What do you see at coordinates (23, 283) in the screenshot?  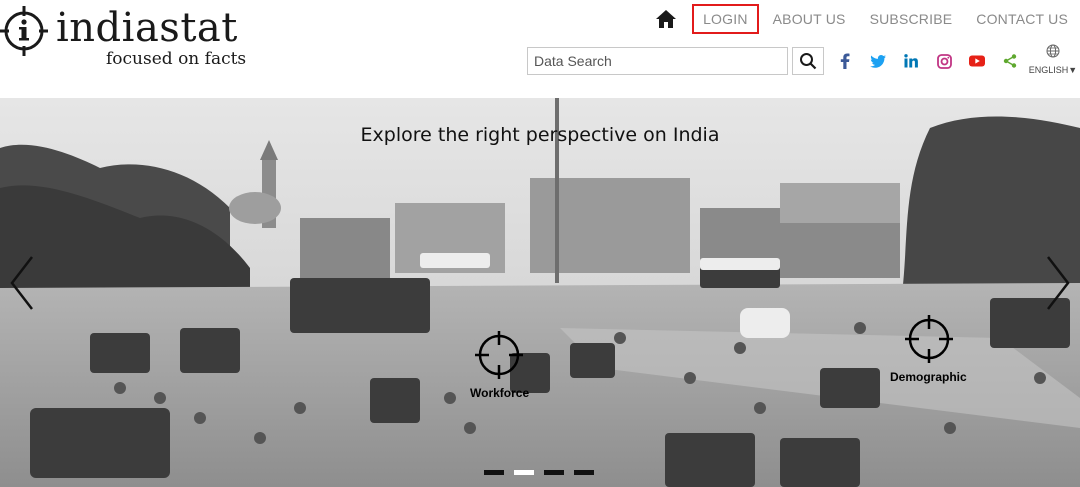 I see `carousel-prev-arrow-icon` at bounding box center [23, 283].